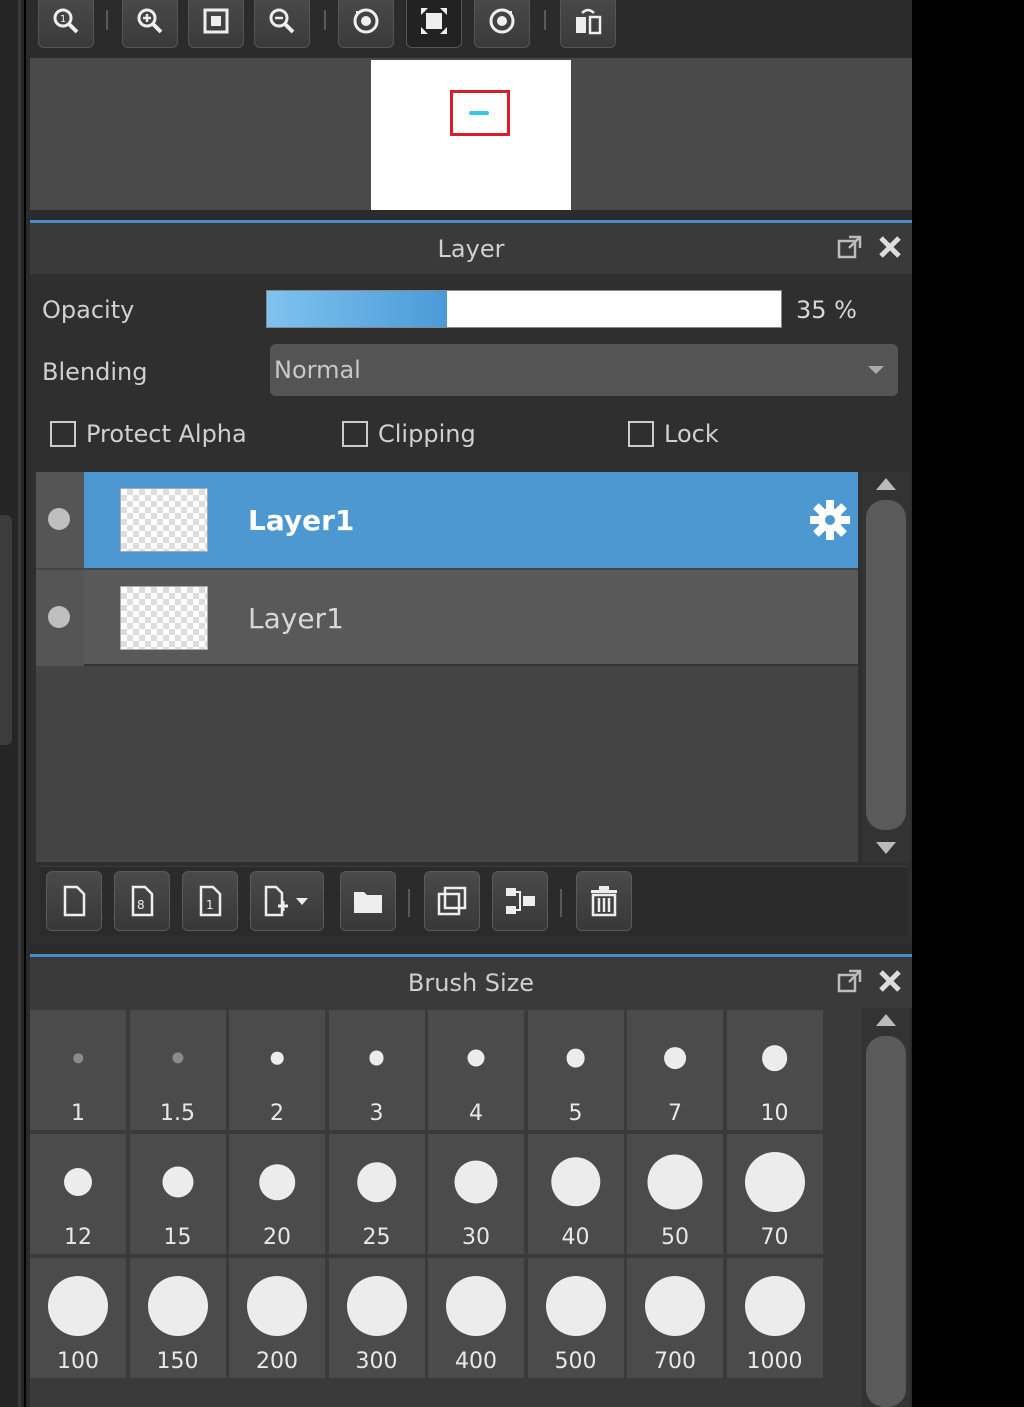 The width and height of the screenshot is (1024, 1407). I want to click on merge-down-button, so click(520, 901).